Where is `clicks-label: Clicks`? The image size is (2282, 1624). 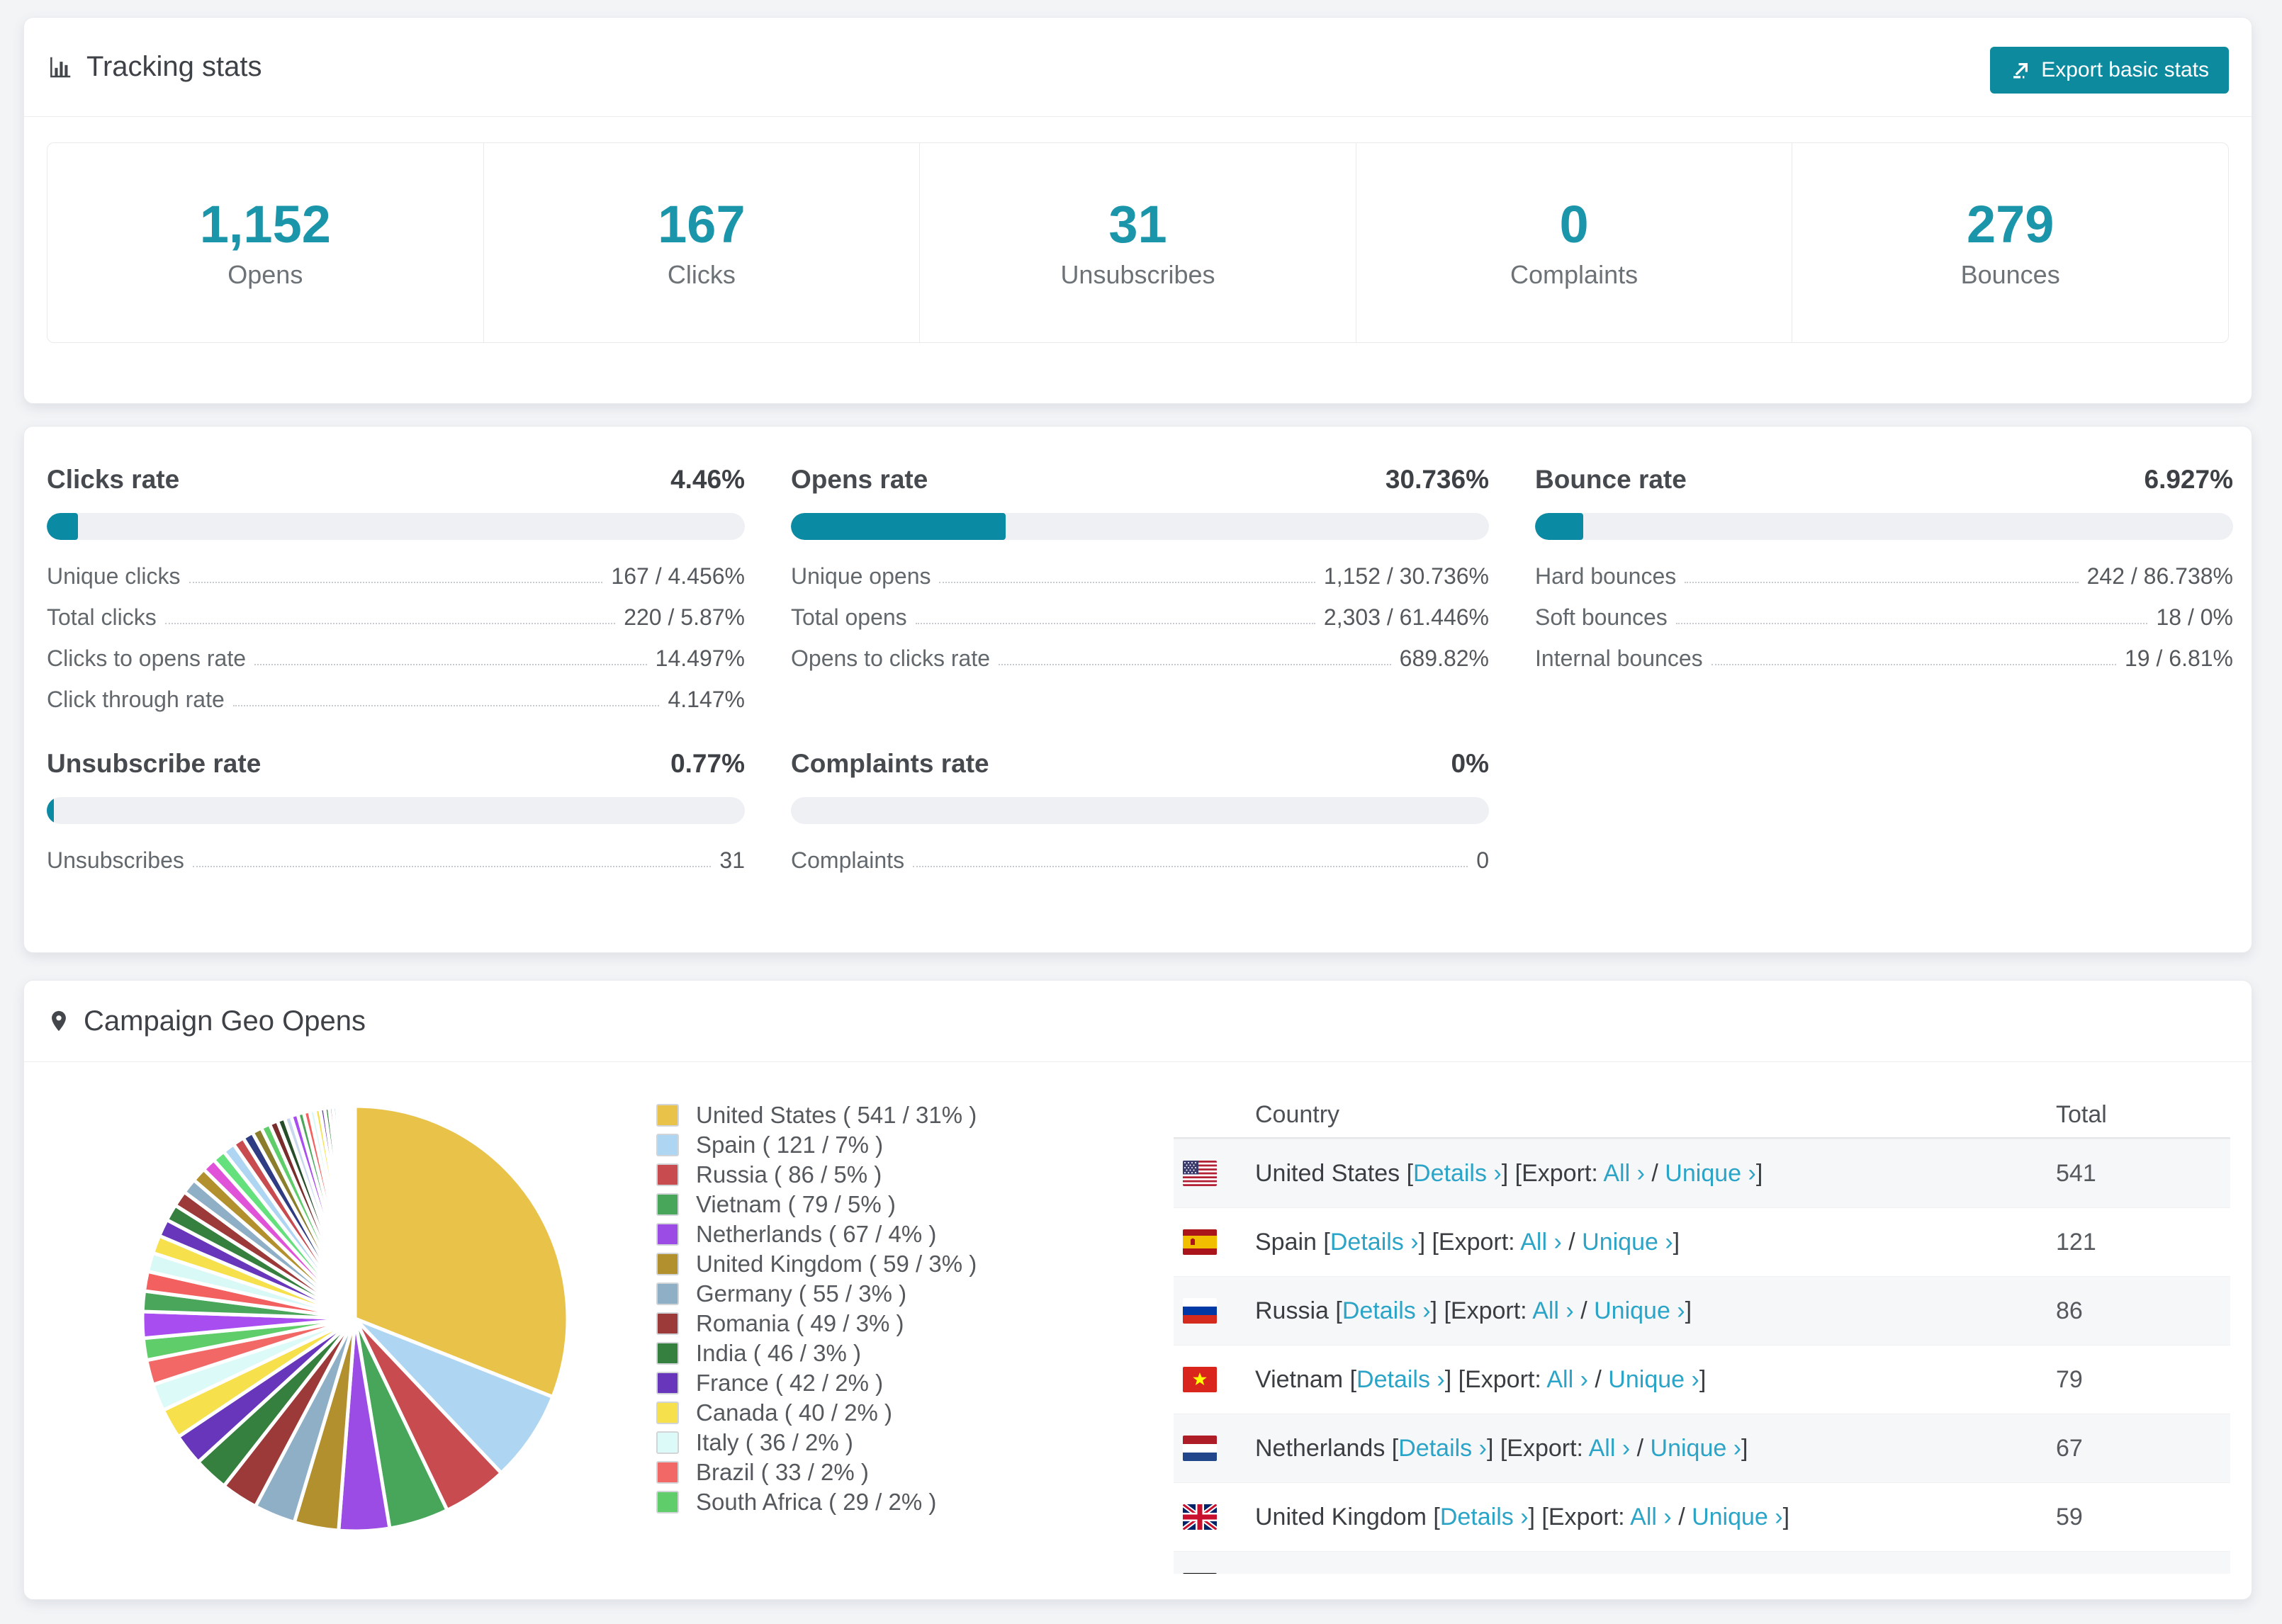 clicks-label: Clicks is located at coordinates (701, 274).